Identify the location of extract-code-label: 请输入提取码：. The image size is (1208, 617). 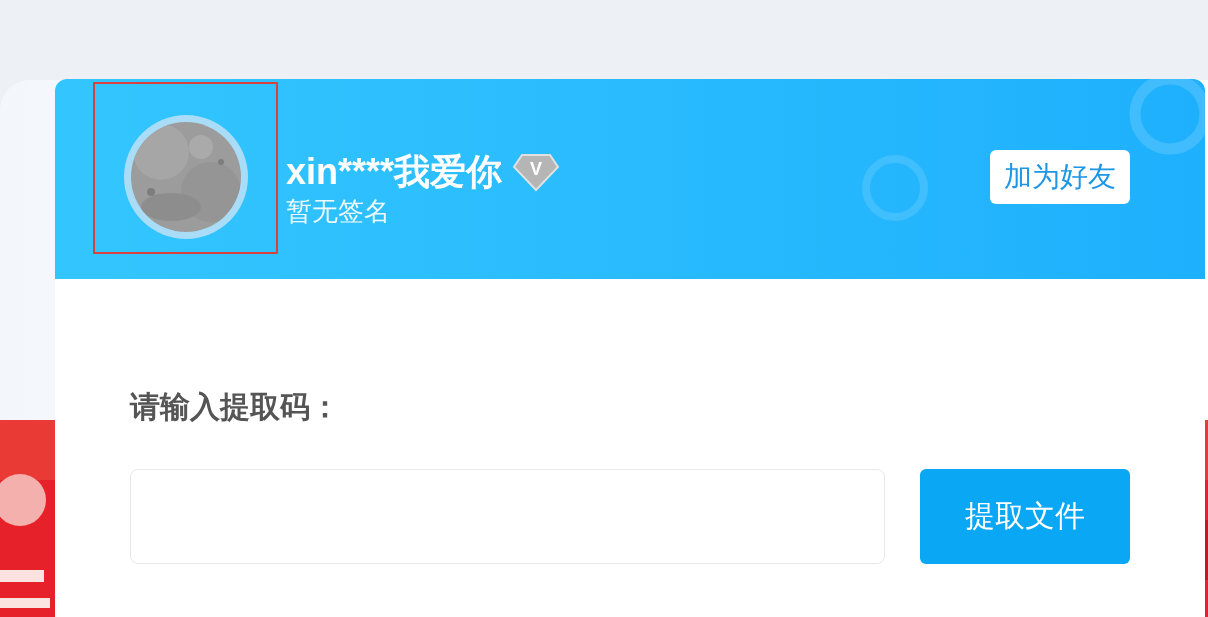
(235, 407).